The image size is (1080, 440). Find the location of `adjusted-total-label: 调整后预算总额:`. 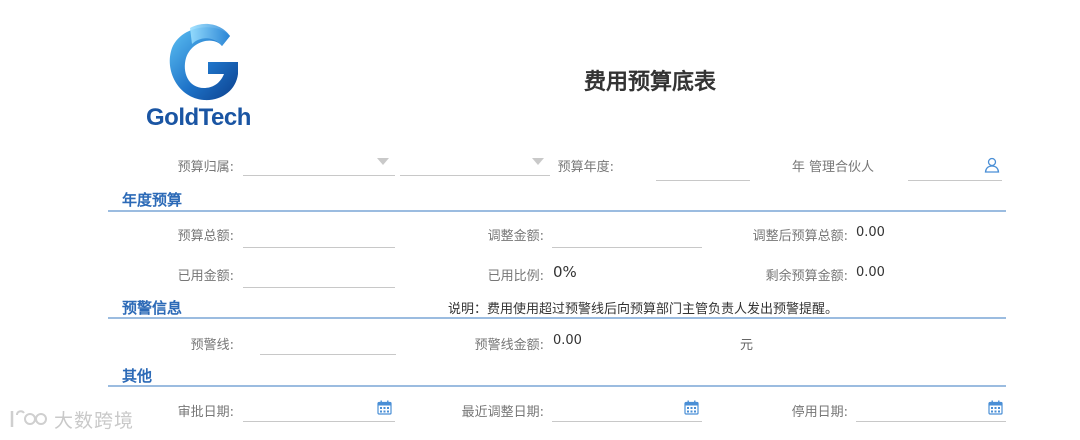

adjusted-total-label: 调整后预算总额: is located at coordinates (800, 236).